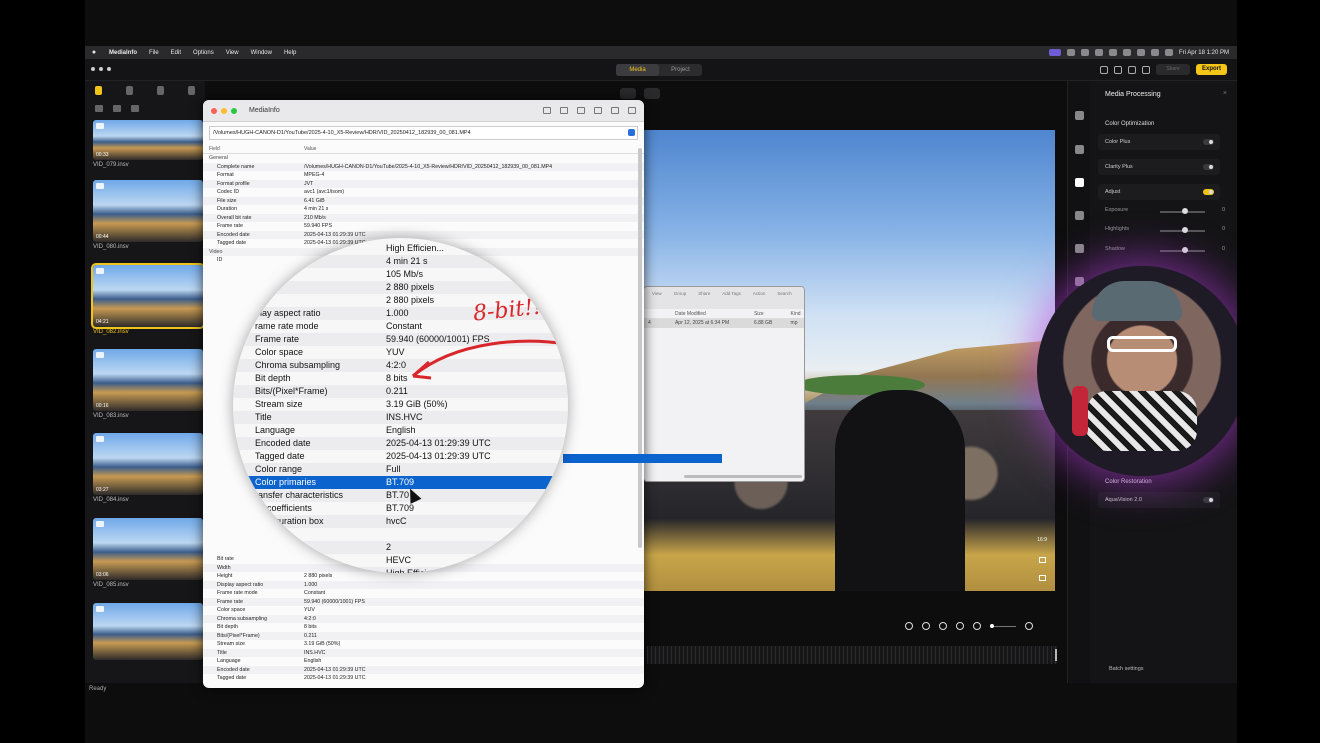 The height and width of the screenshot is (743, 1320). Describe the element at coordinates (547, 110) in the screenshot. I see `easy-view-icon` at that location.